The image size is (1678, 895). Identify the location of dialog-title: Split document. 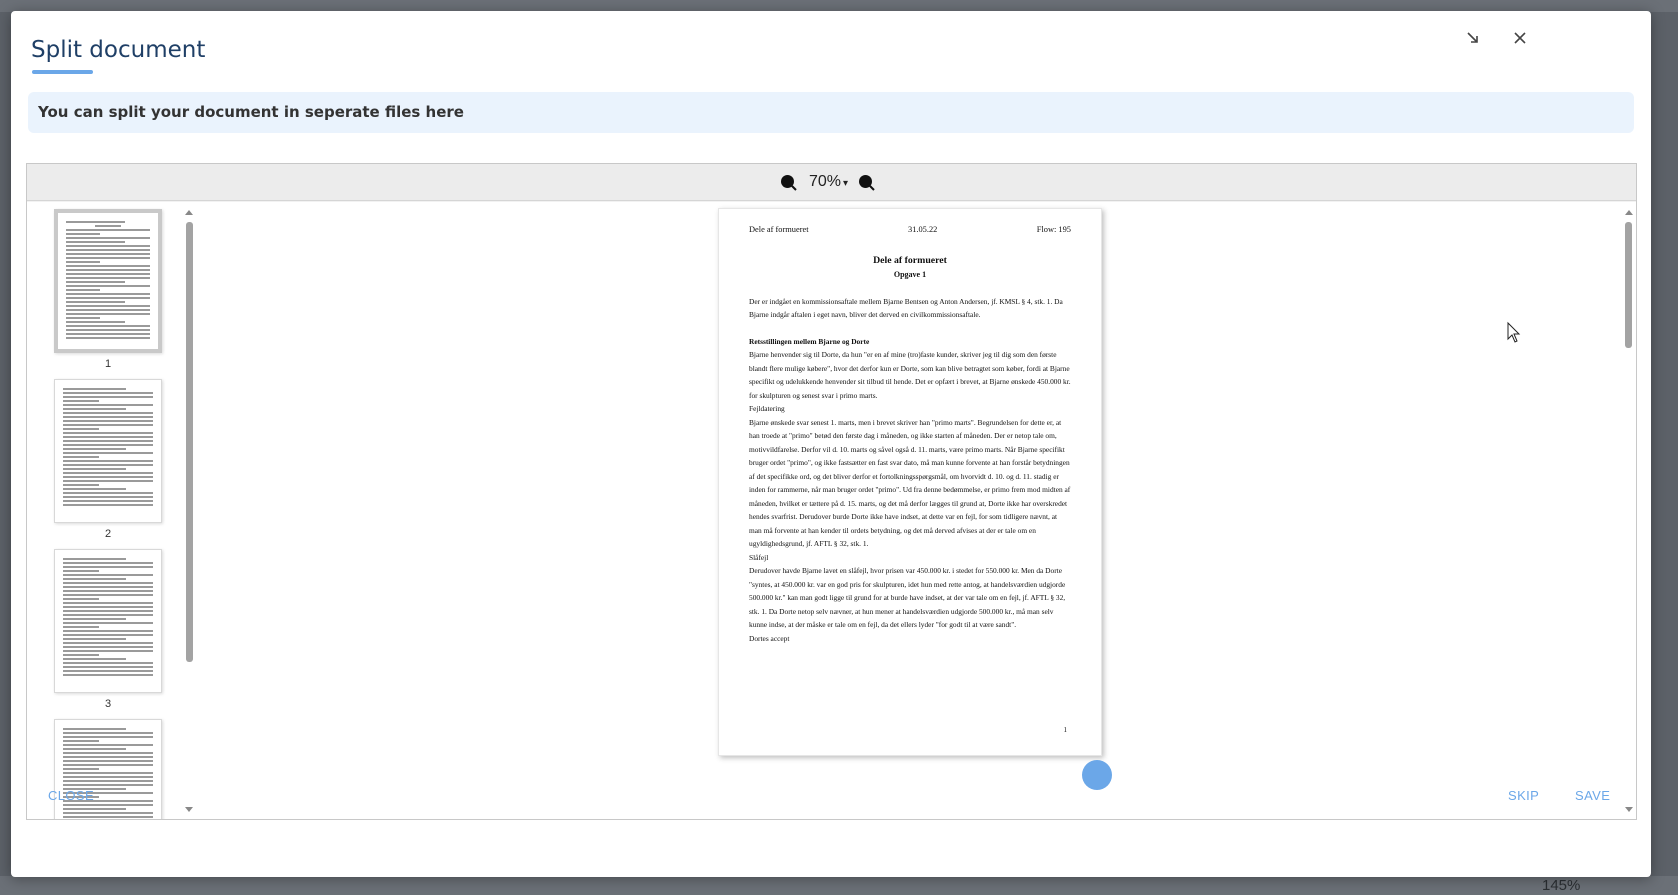
(118, 50).